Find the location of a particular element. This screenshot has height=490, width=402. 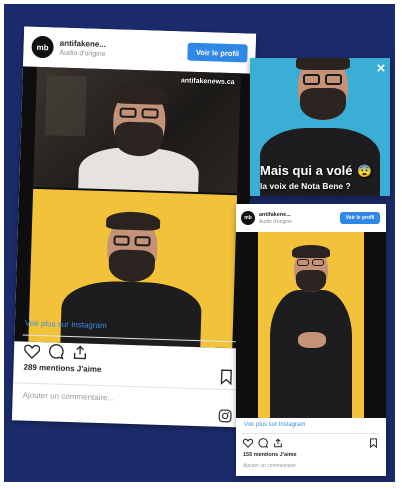

caption-line-2: la voix de Nota Bene ? is located at coordinates (305, 186).